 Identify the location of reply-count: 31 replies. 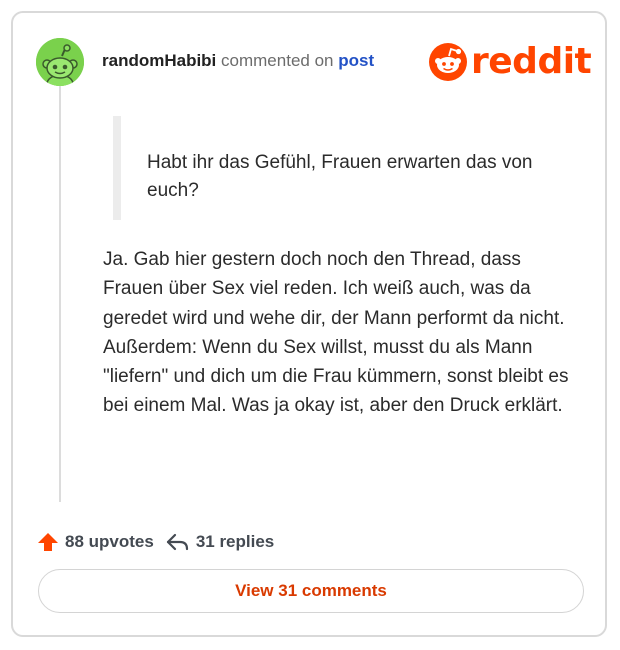
(235, 541).